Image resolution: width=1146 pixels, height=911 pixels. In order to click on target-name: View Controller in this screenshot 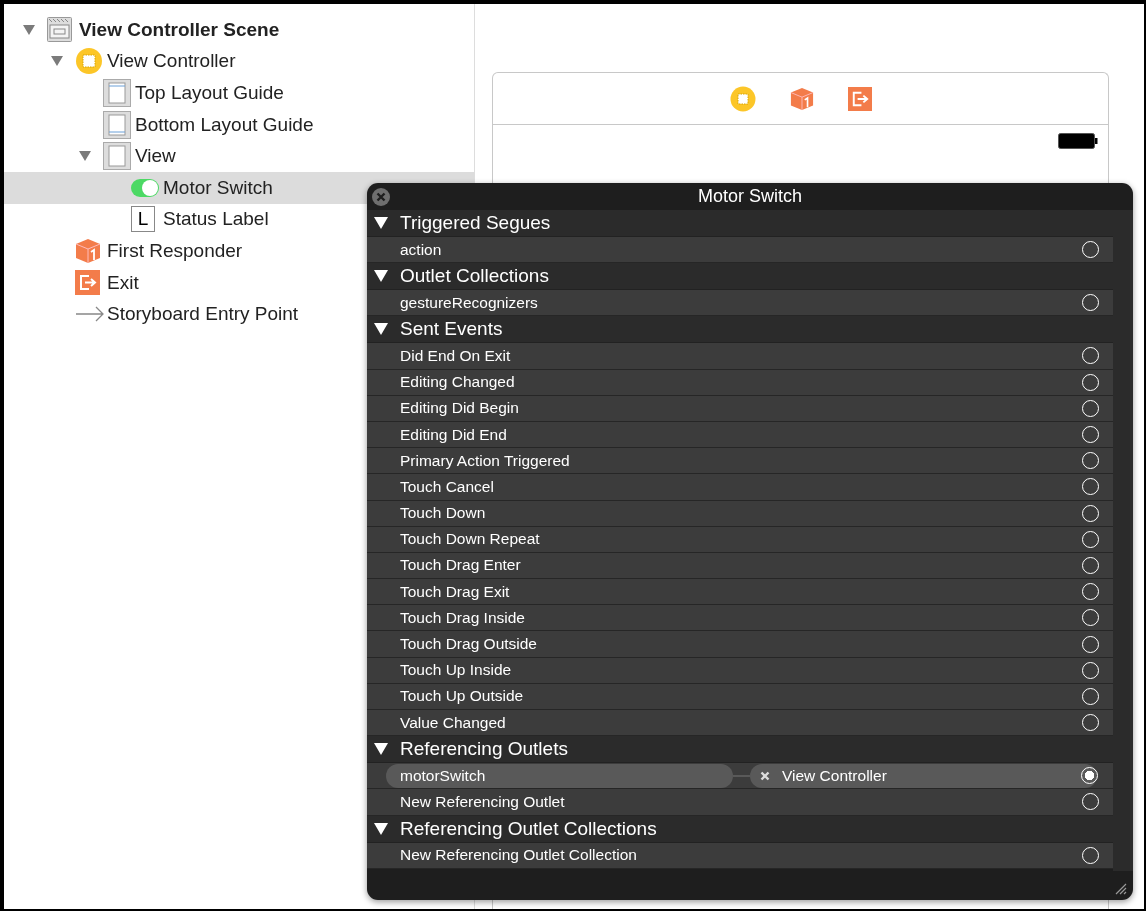, I will do `click(834, 775)`.